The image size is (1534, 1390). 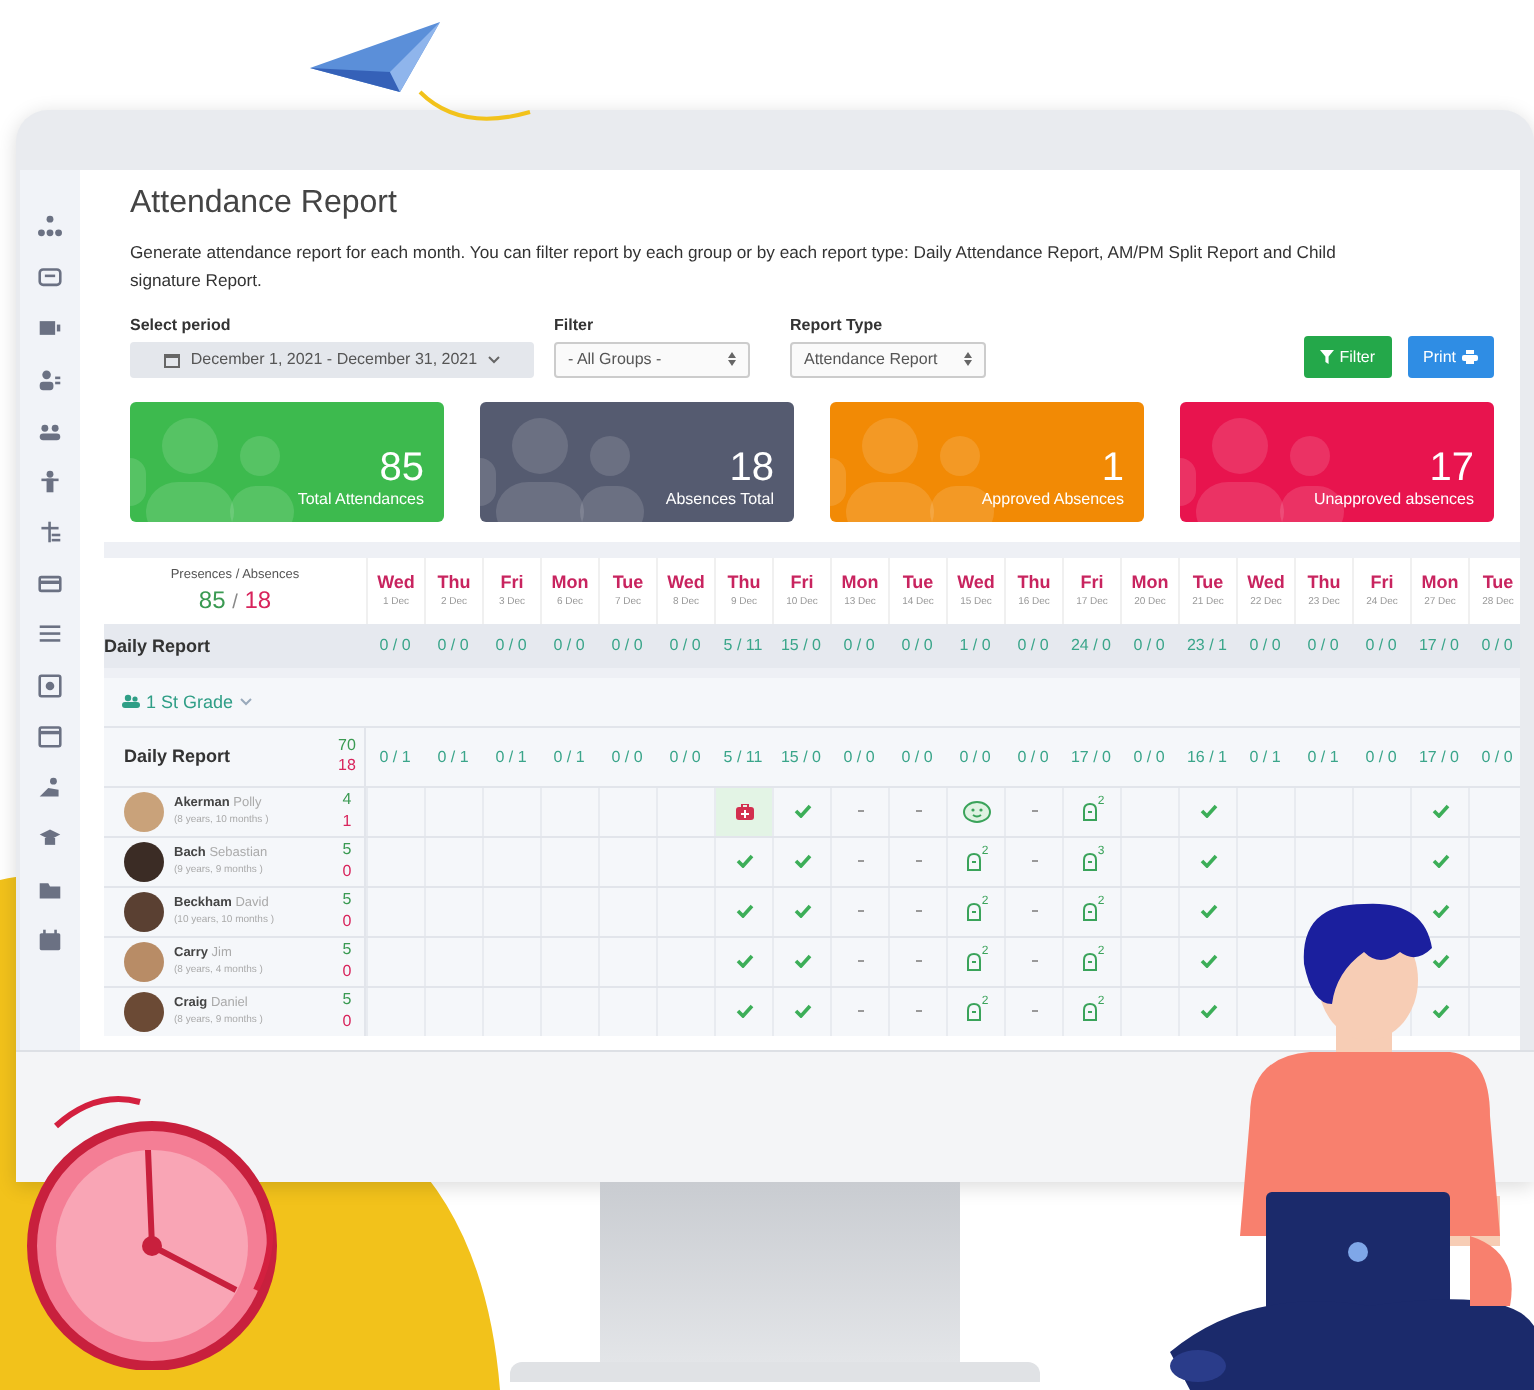 What do you see at coordinates (751, 467) in the screenshot?
I see `stat-value: 18` at bounding box center [751, 467].